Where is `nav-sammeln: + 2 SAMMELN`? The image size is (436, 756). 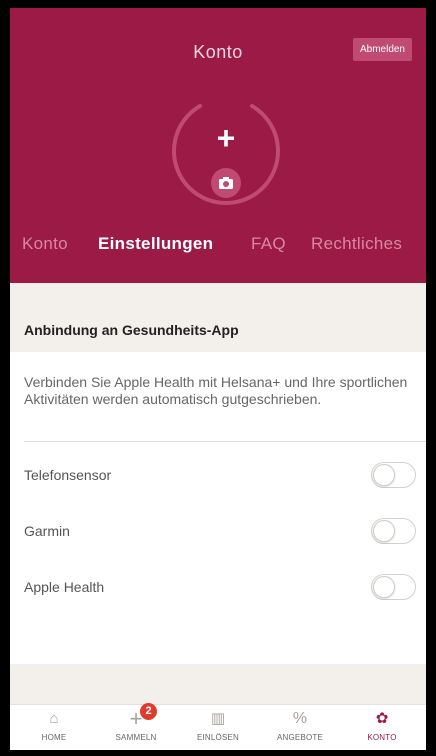 nav-sammeln: + 2 SAMMELN is located at coordinates (136, 726).